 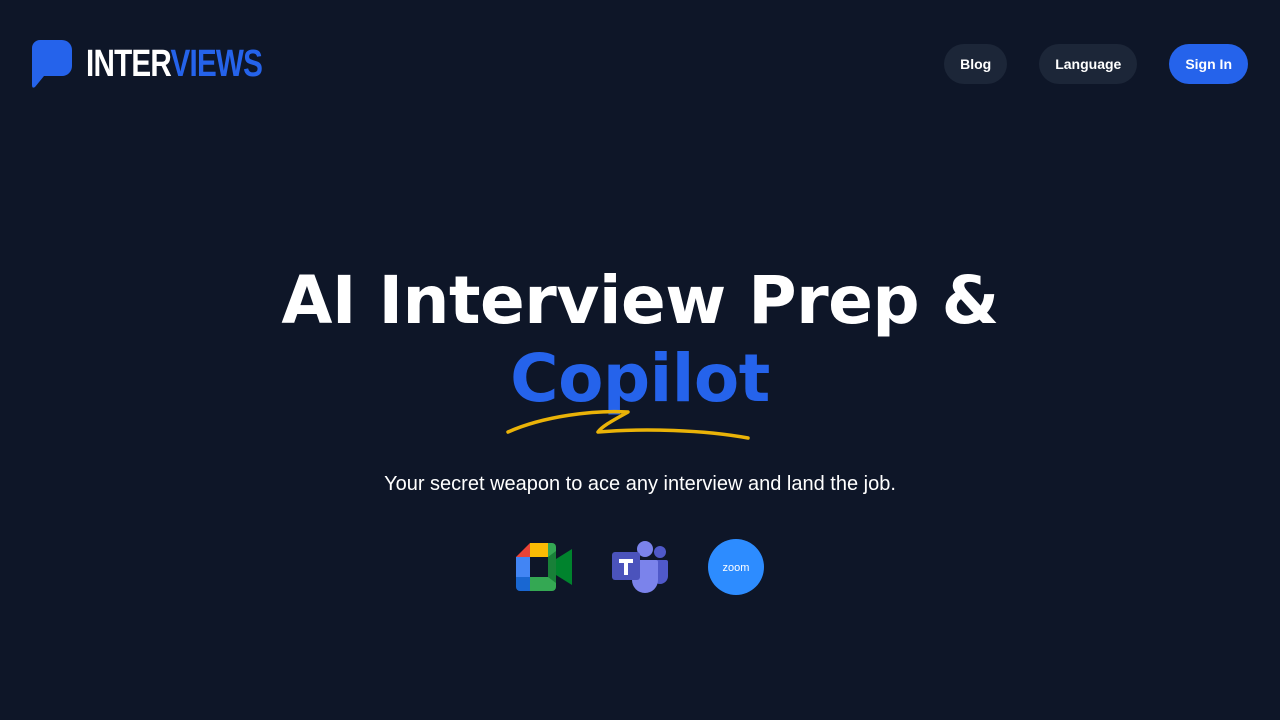 What do you see at coordinates (1208, 64) in the screenshot?
I see `sign-in-button: Sign In` at bounding box center [1208, 64].